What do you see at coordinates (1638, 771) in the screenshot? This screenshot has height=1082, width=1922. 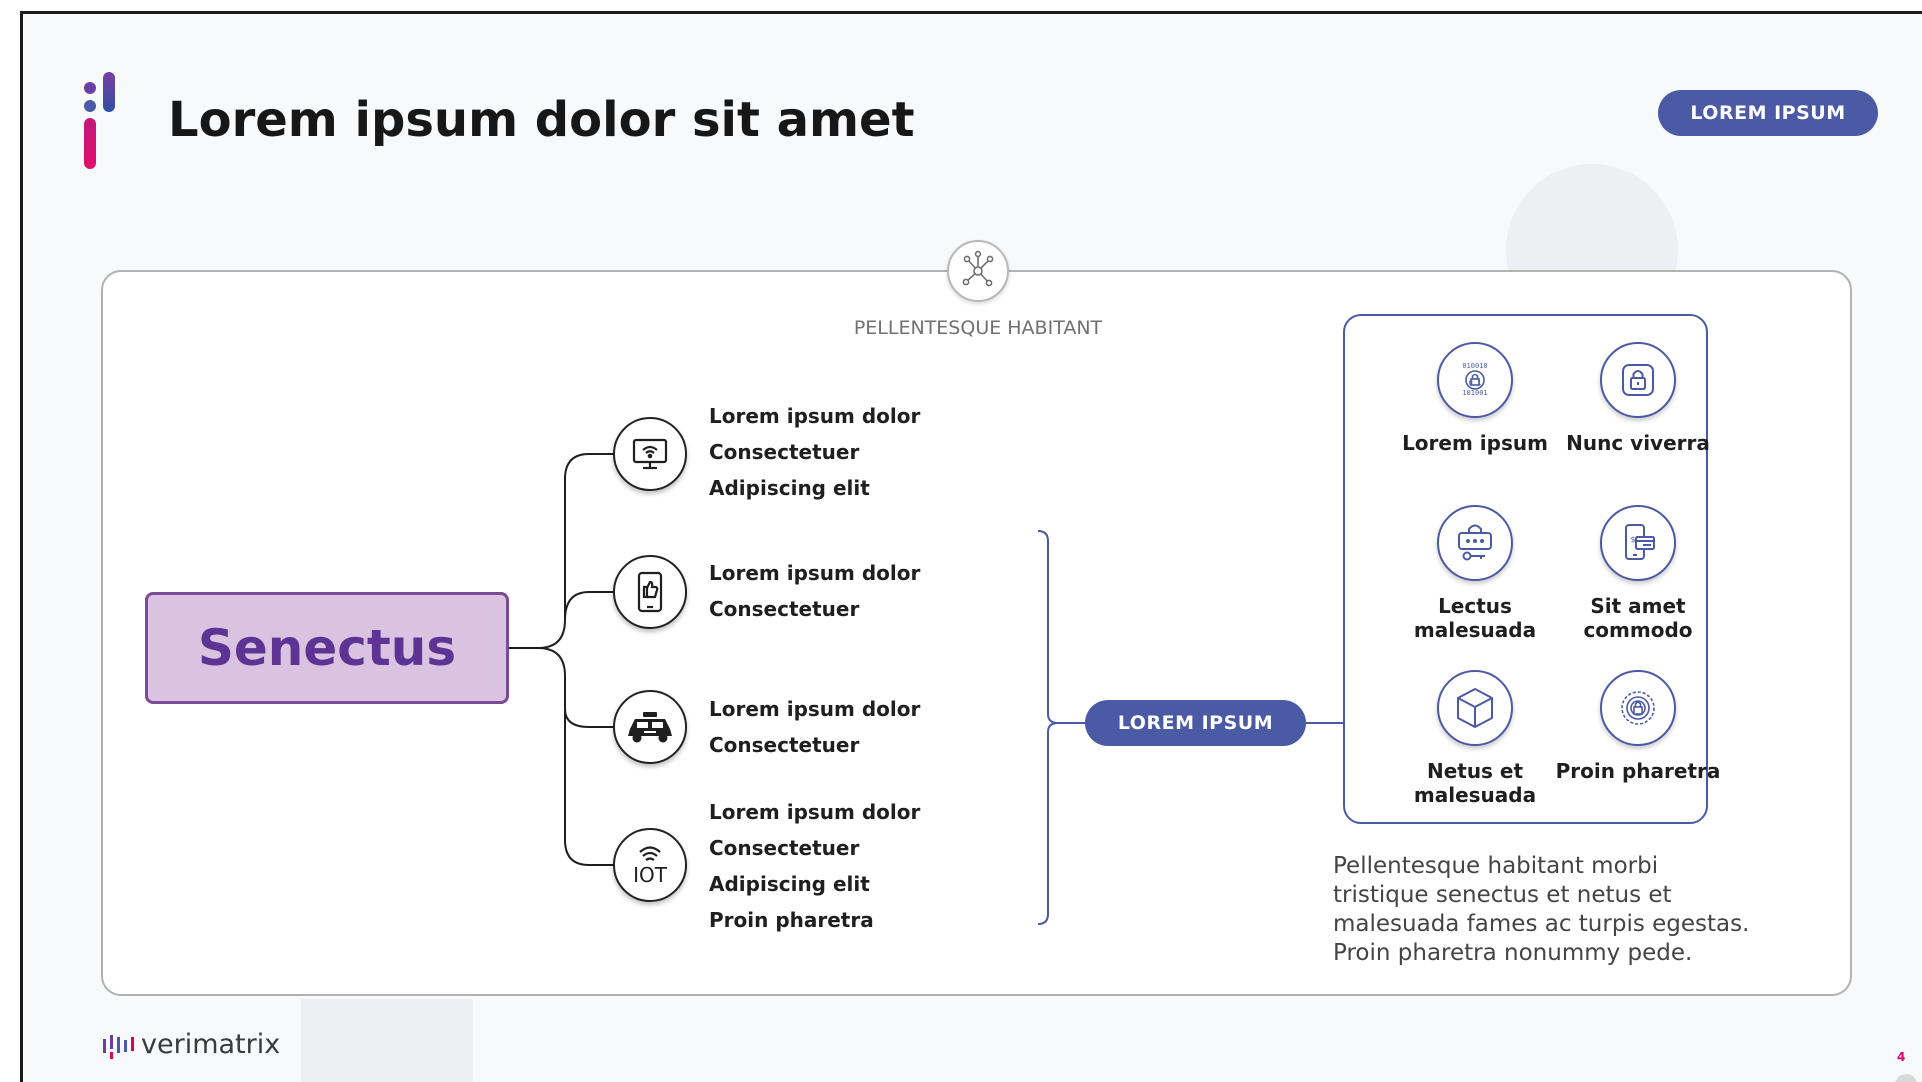 I see `feature-label: Proin pharetra` at bounding box center [1638, 771].